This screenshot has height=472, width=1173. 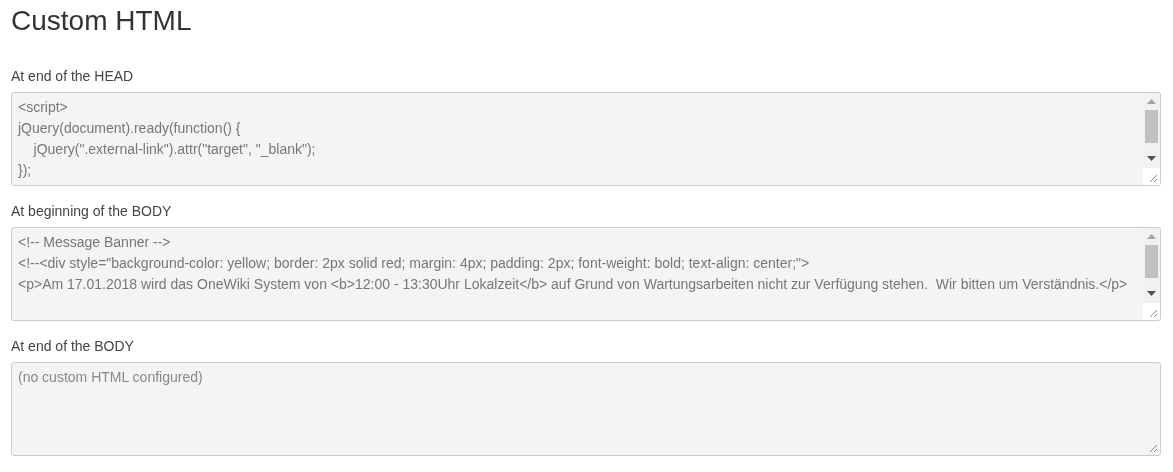 What do you see at coordinates (73, 346) in the screenshot?
I see `field-label: At end of the BODY` at bounding box center [73, 346].